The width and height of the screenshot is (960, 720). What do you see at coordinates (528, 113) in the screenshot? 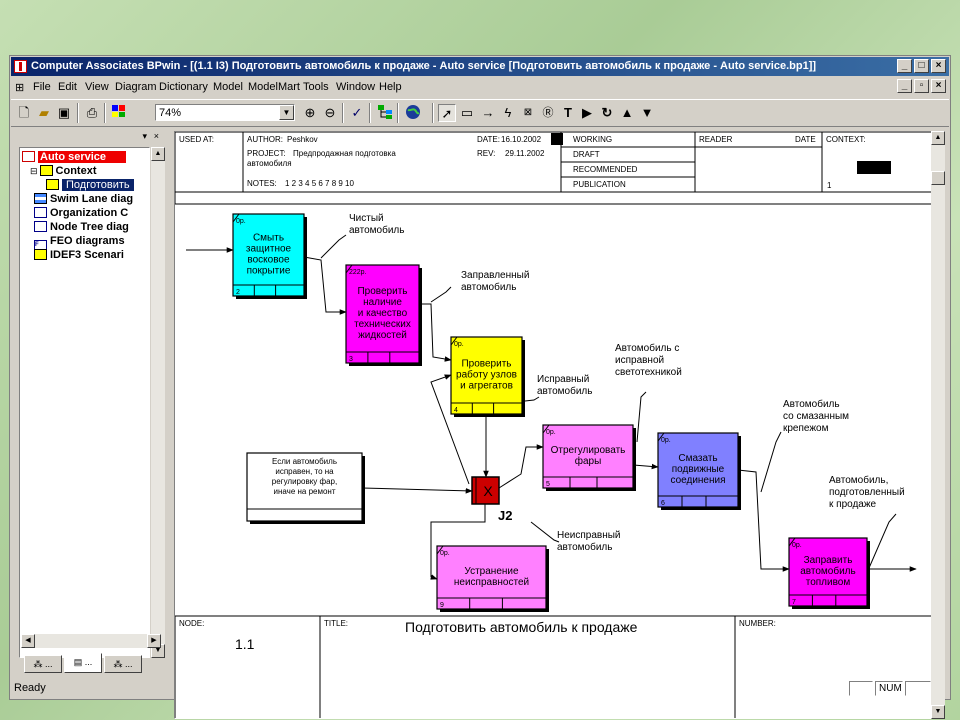
I see `junction-icon: ⊠` at bounding box center [528, 113].